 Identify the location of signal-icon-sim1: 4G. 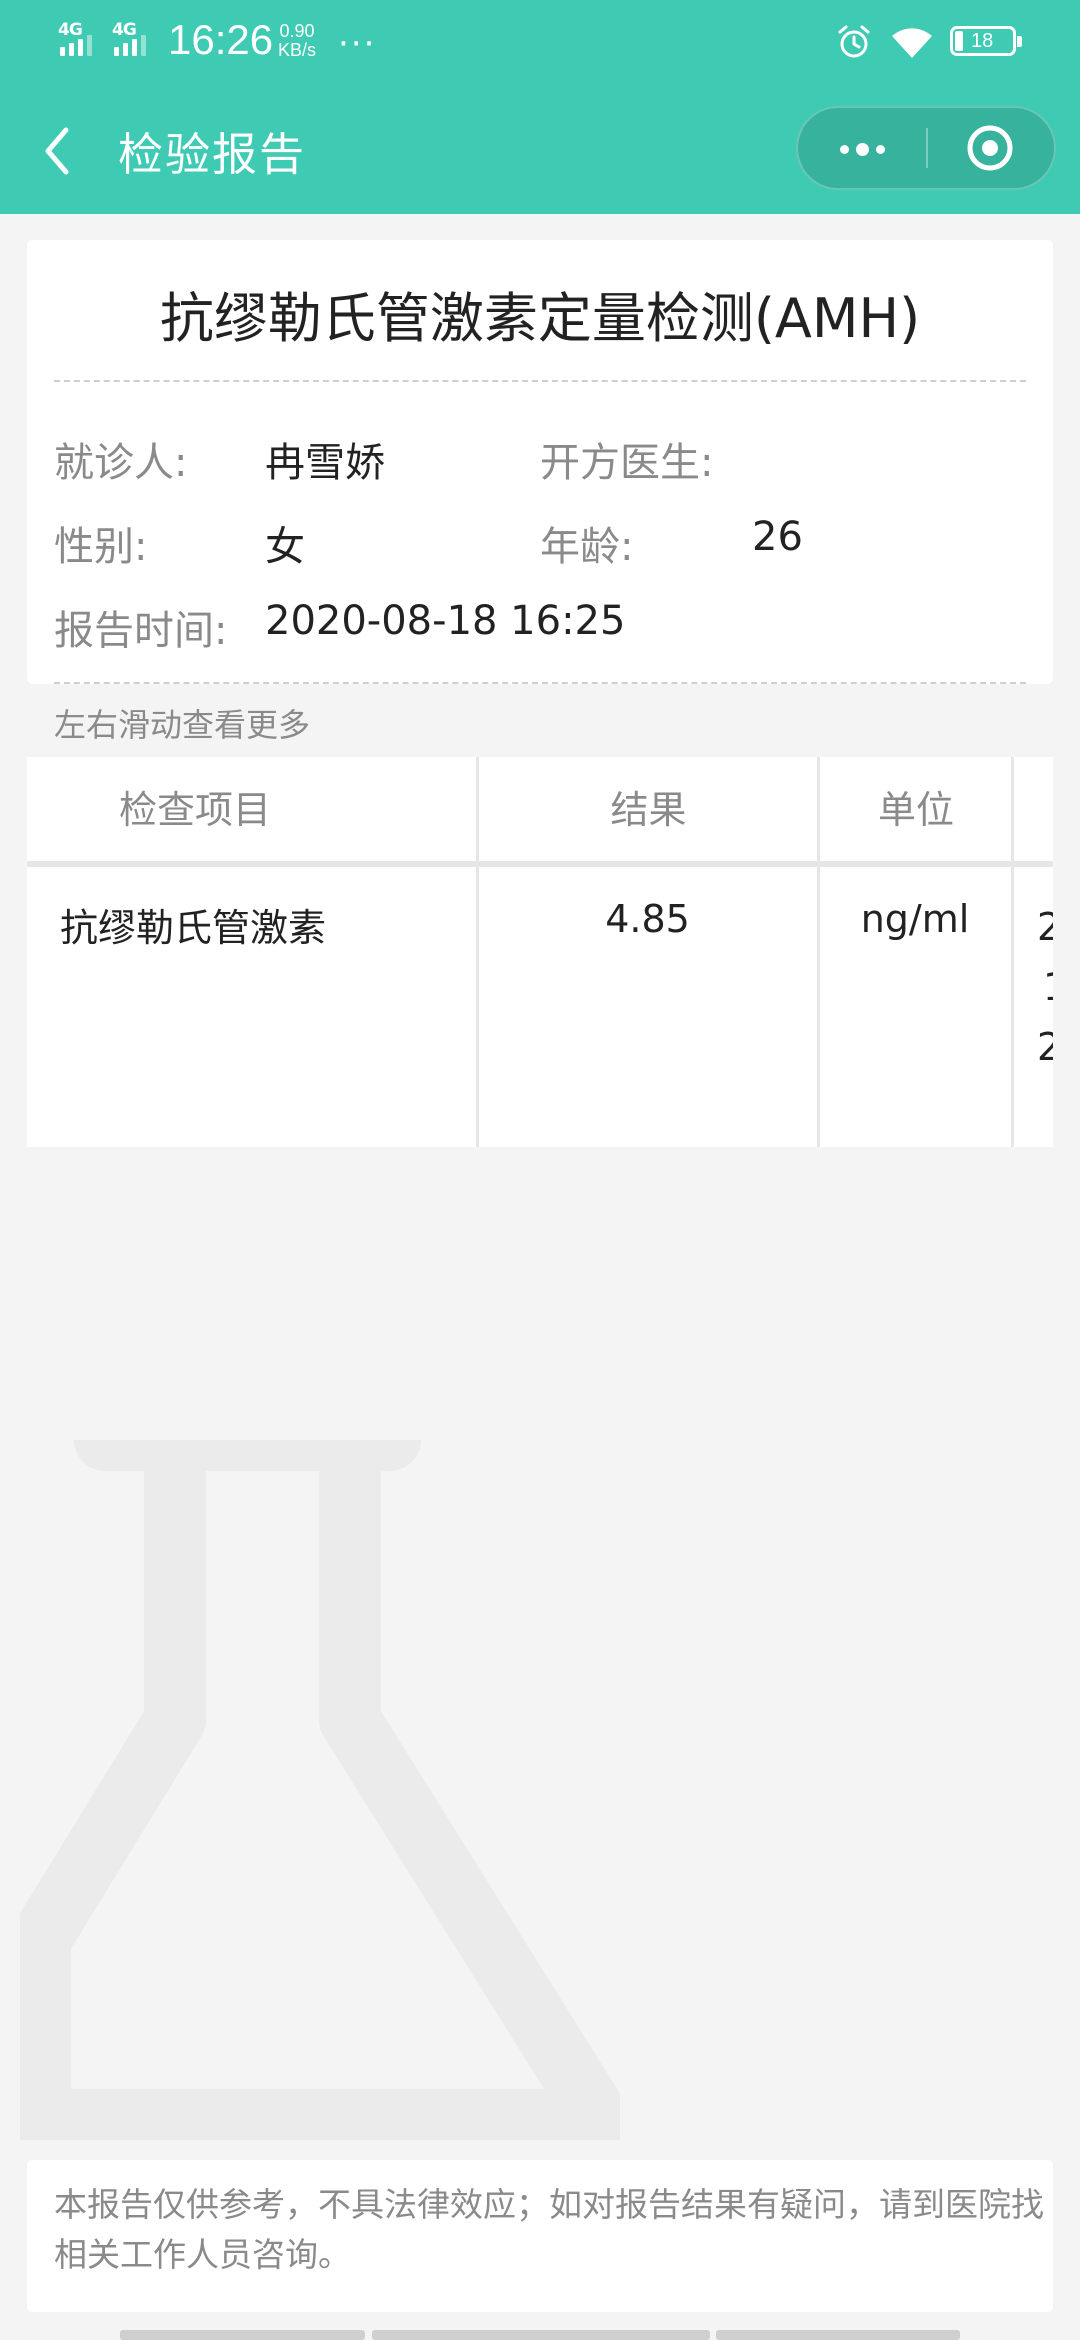
(82, 40).